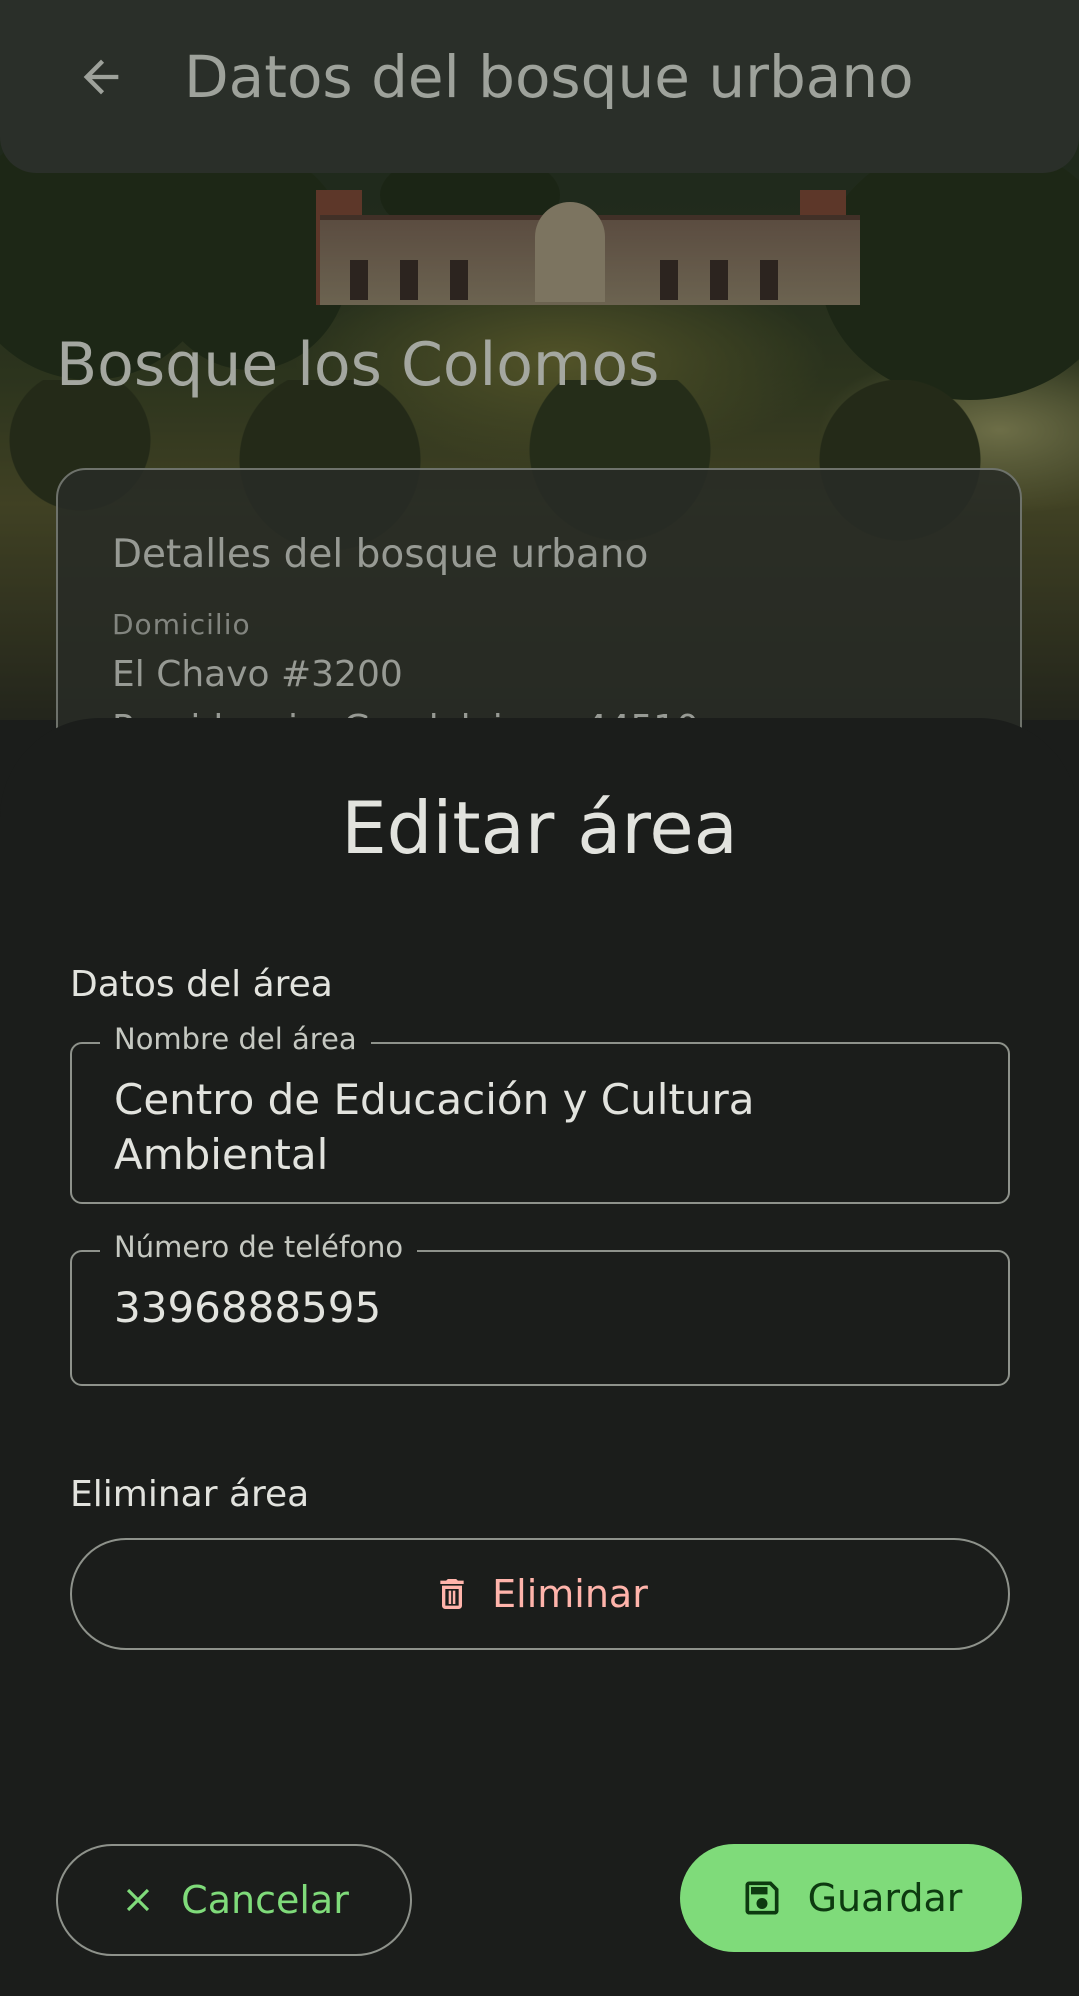 Image resolution: width=1079 pixels, height=1996 pixels. I want to click on top-app-bar: Datos del bosque urbano, so click(539, 86).